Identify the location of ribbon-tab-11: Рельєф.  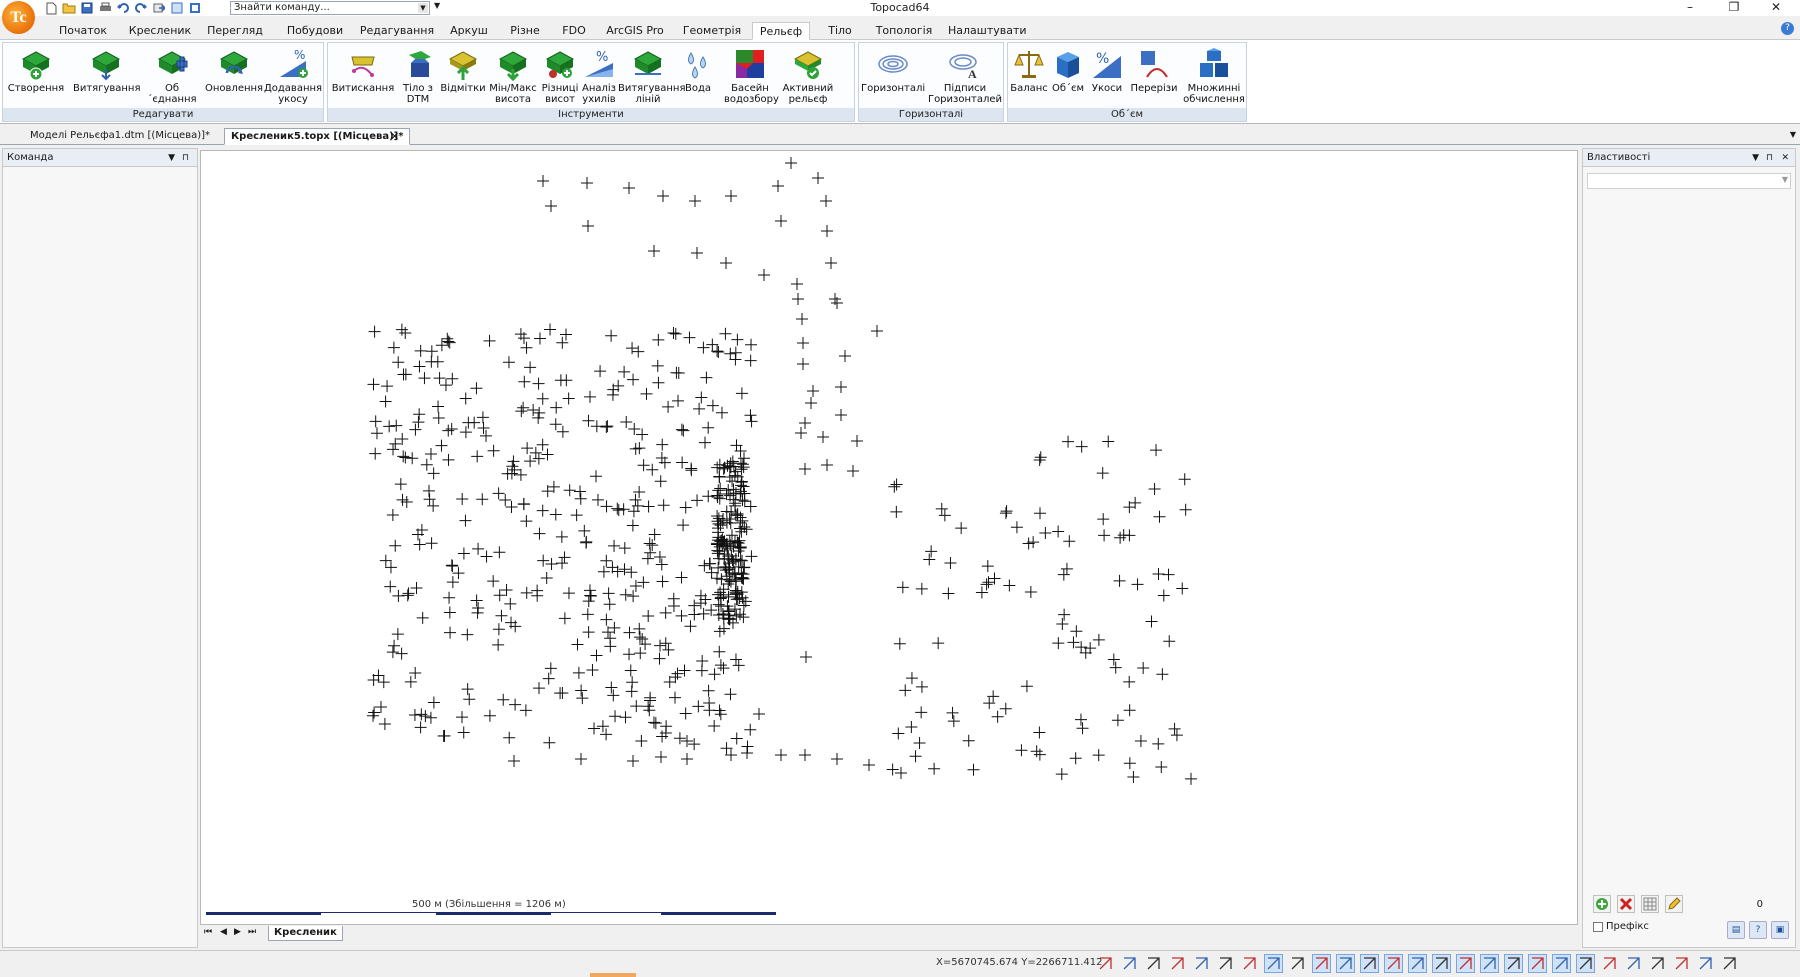
(781, 31).